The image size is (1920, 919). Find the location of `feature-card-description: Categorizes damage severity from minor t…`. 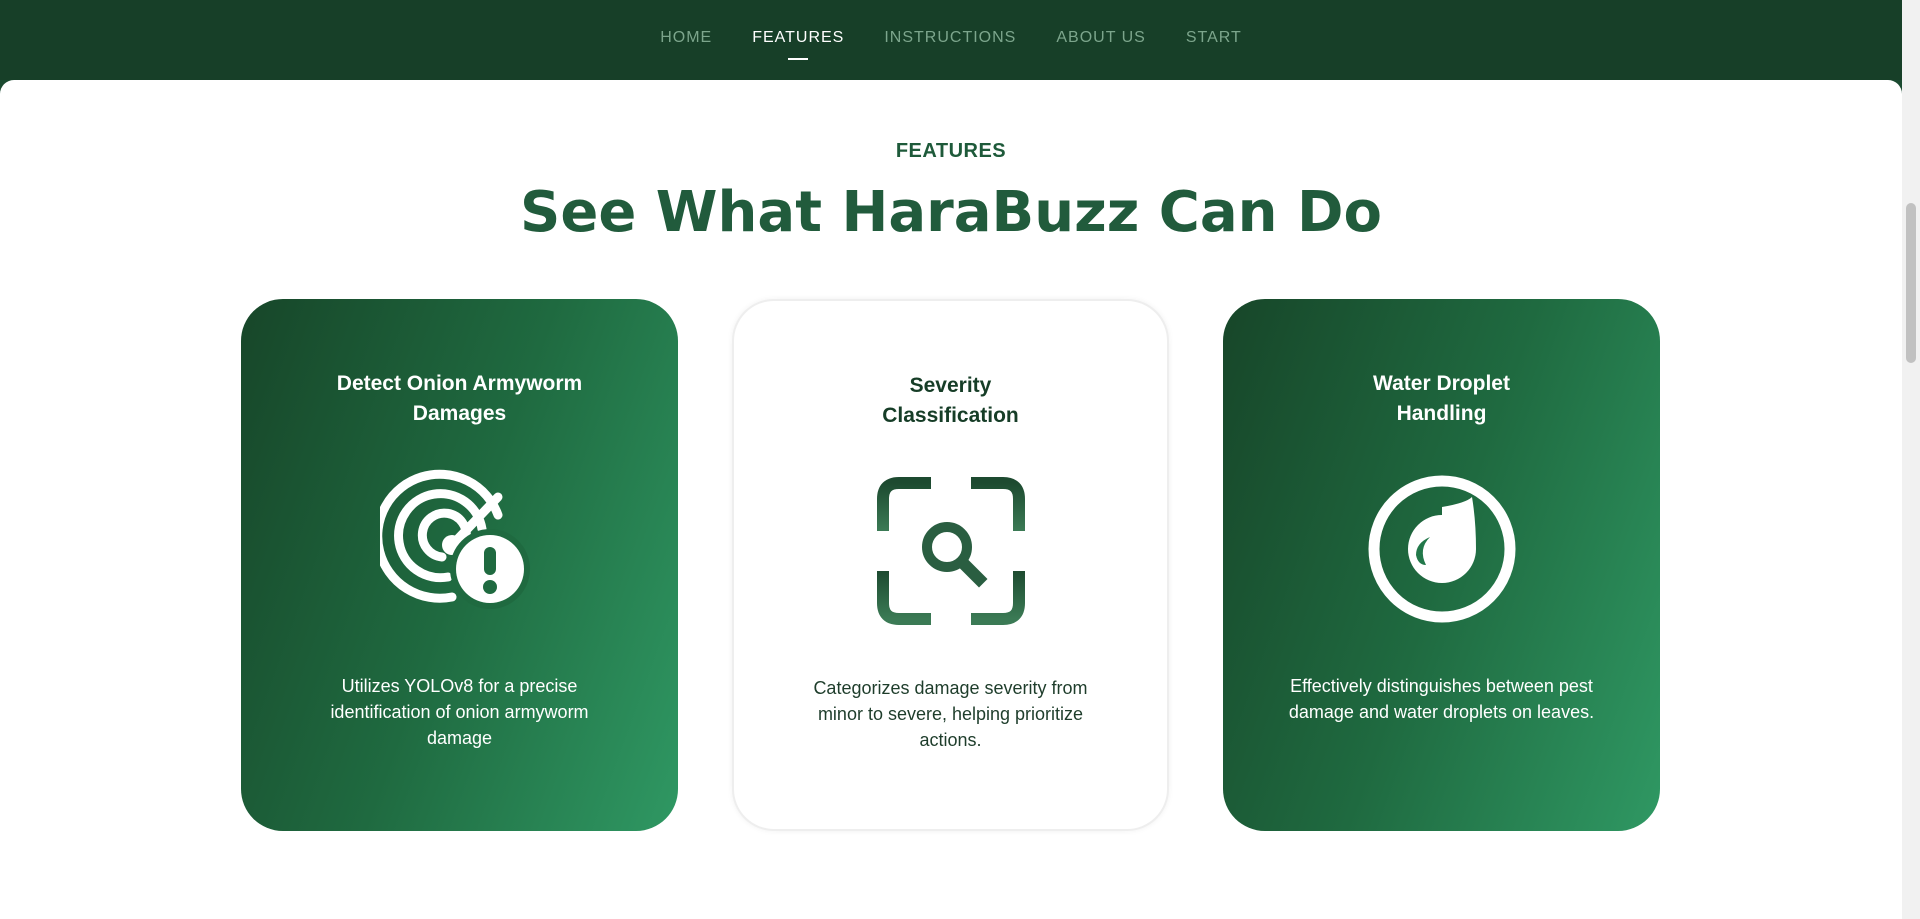

feature-card-description: Categorizes damage severity from minor t… is located at coordinates (950, 714).